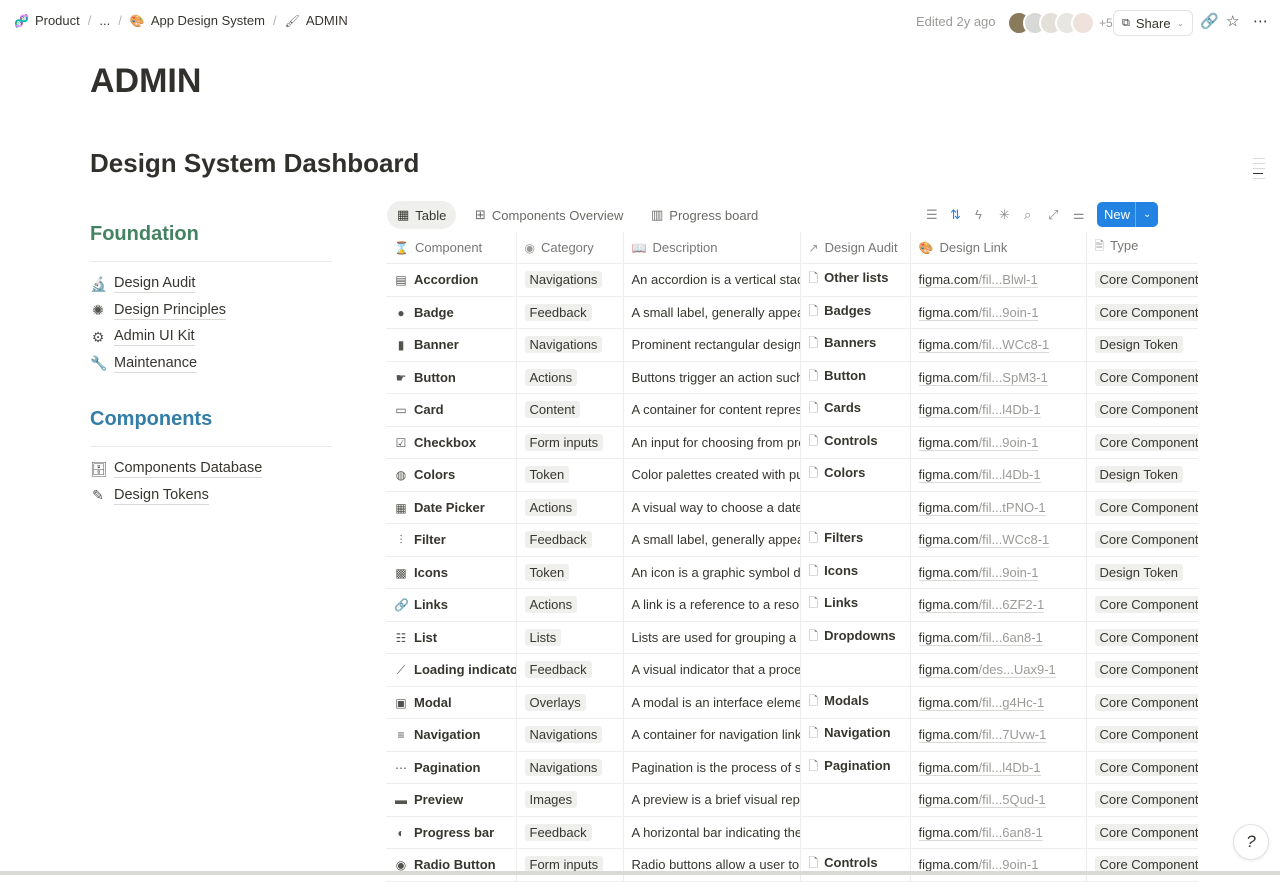 The image size is (1280, 882). Describe the element at coordinates (570, 507) in the screenshot. I see `cell-category: Actions` at that location.